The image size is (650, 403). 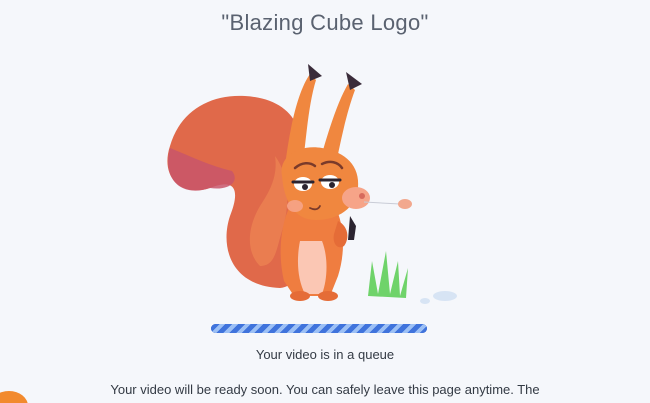 I want to click on queue-progress-bar, so click(x=319, y=328).